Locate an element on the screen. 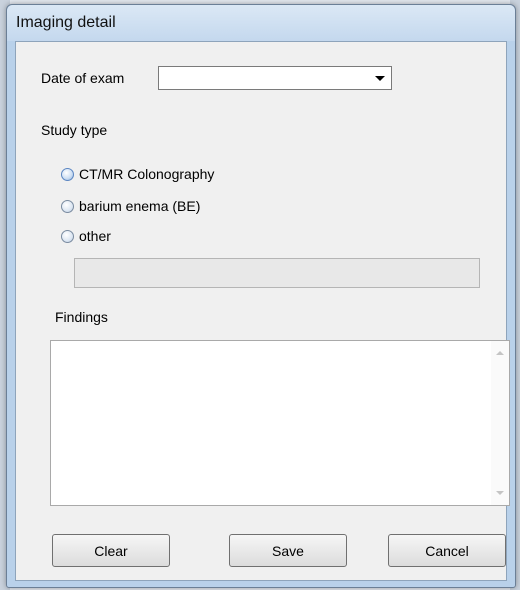  save-button: Save is located at coordinates (288, 550).